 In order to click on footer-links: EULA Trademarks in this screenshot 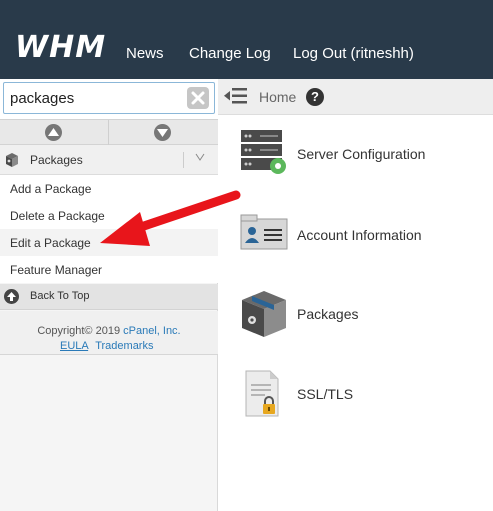, I will do `click(106, 346)`.